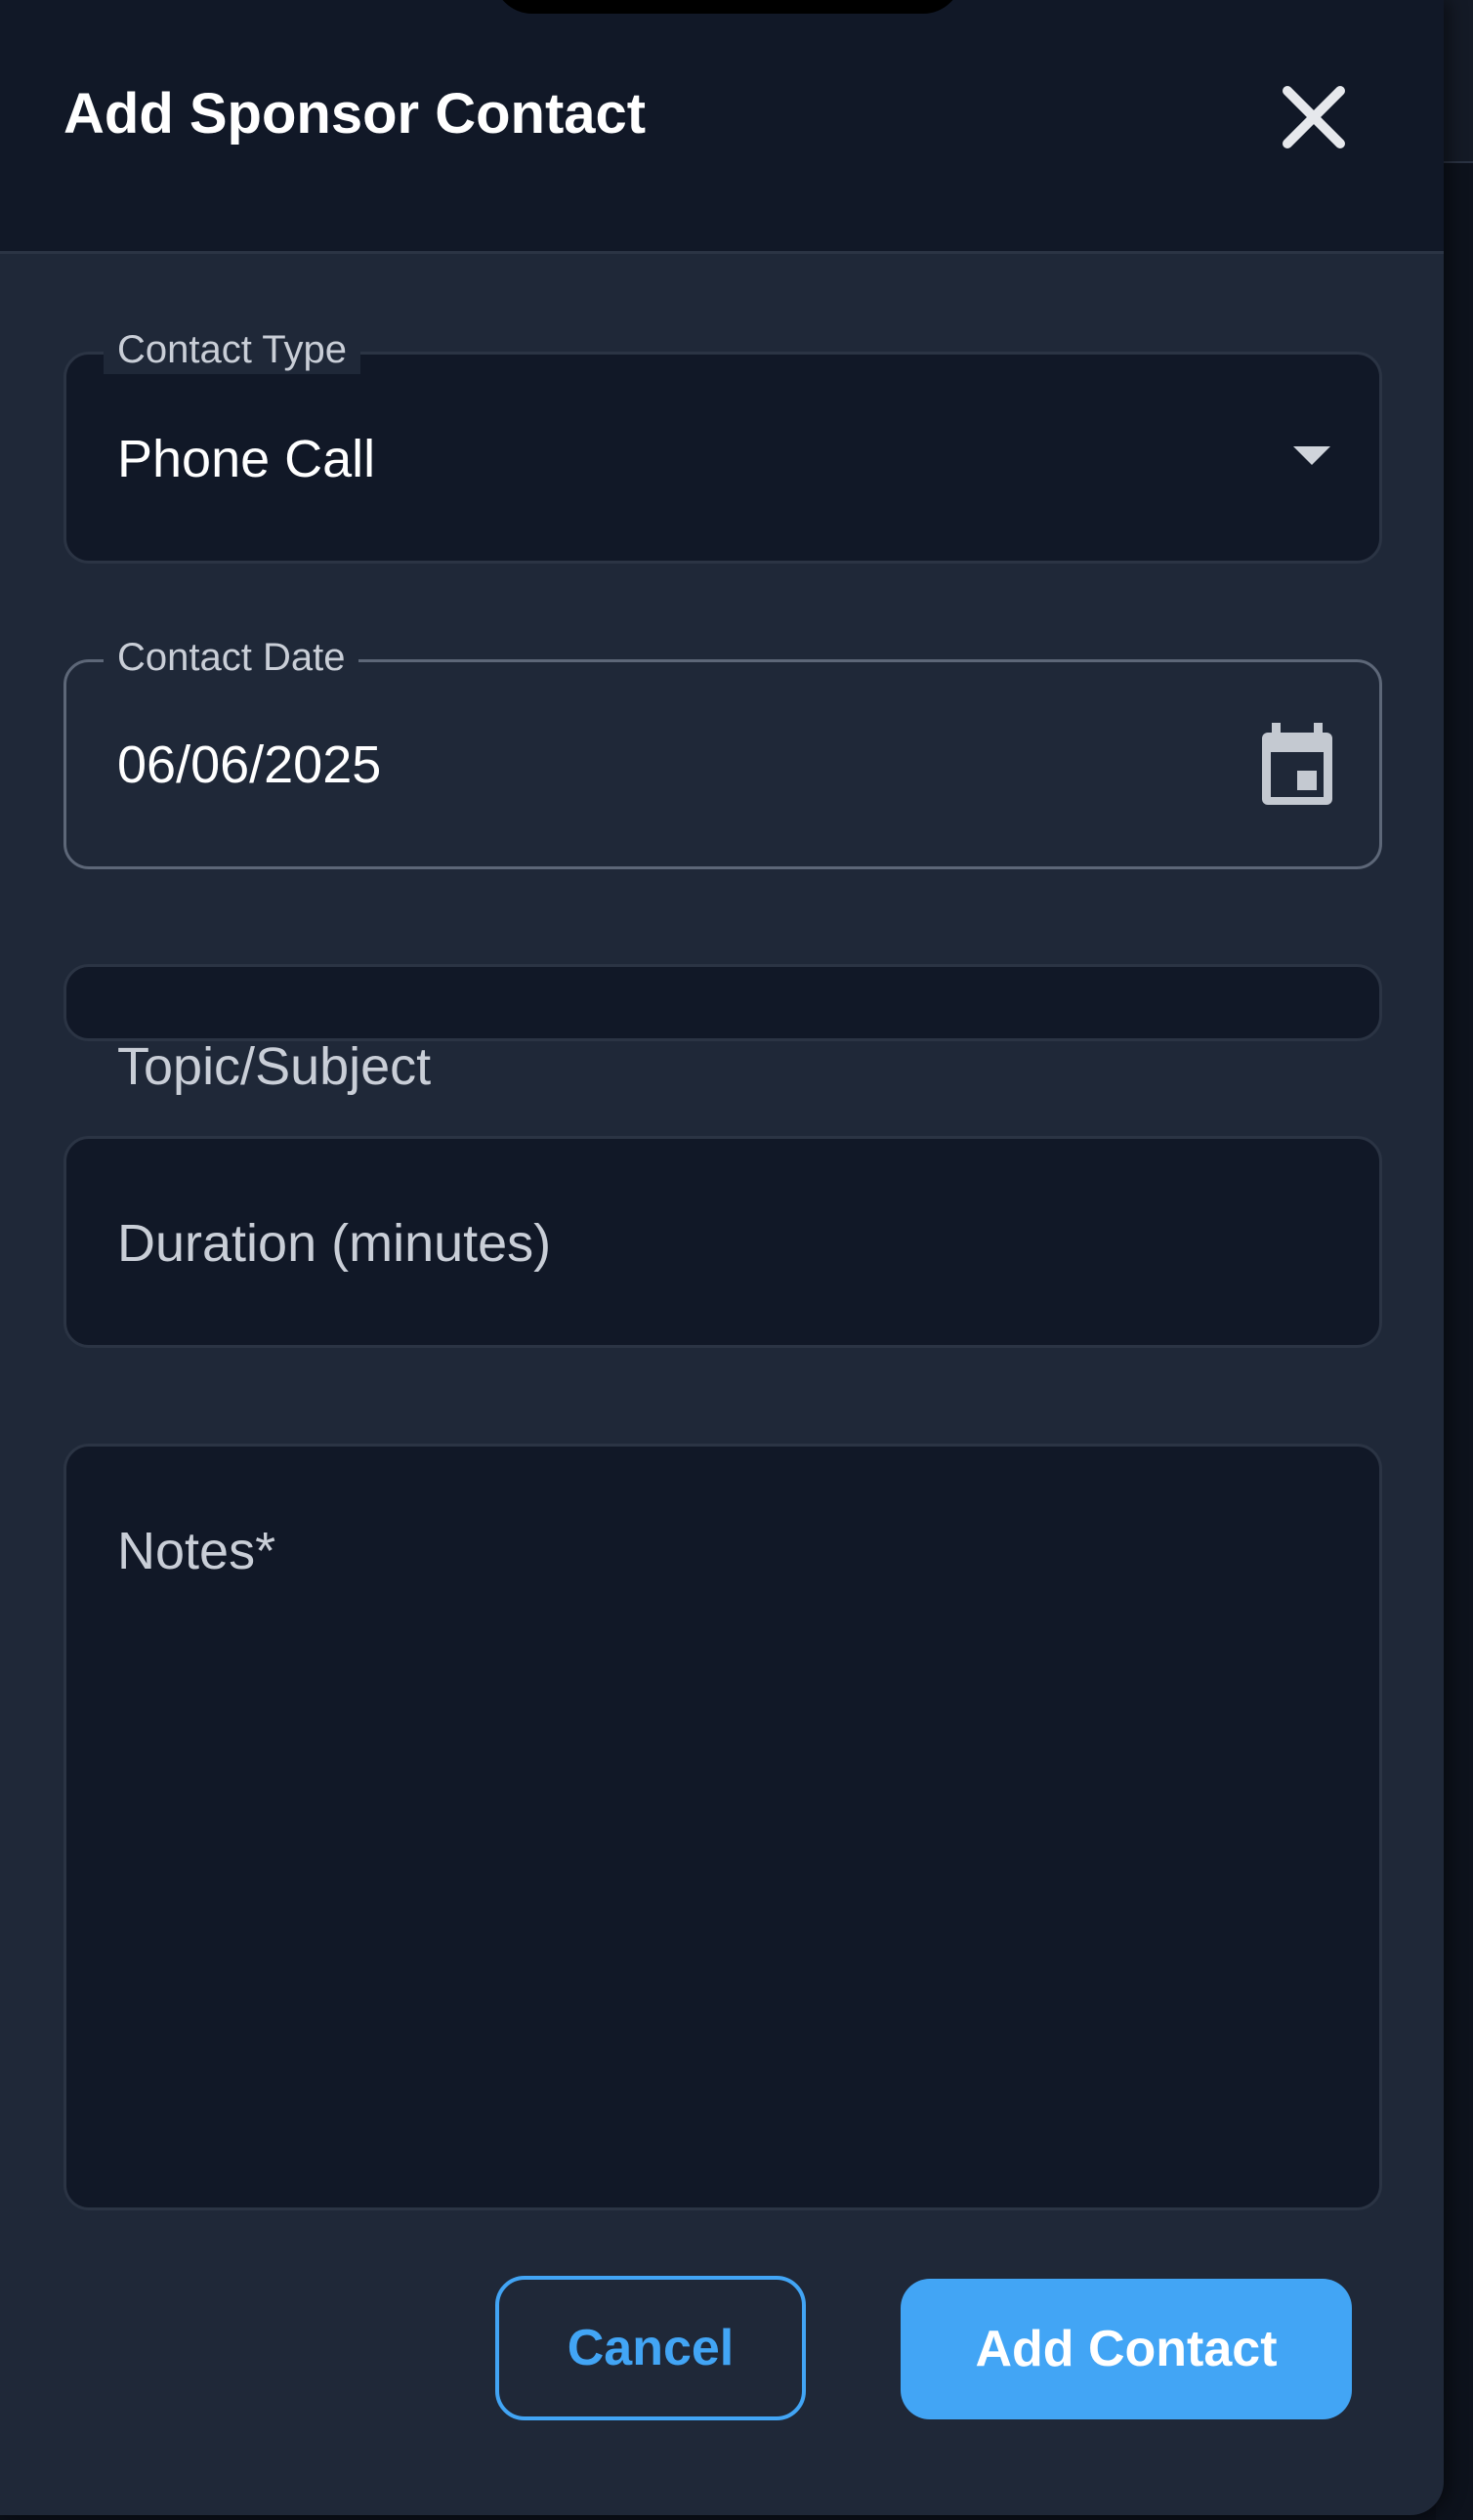  Describe the element at coordinates (196, 1551) in the screenshot. I see `notes-placeholder: Notes*` at that location.